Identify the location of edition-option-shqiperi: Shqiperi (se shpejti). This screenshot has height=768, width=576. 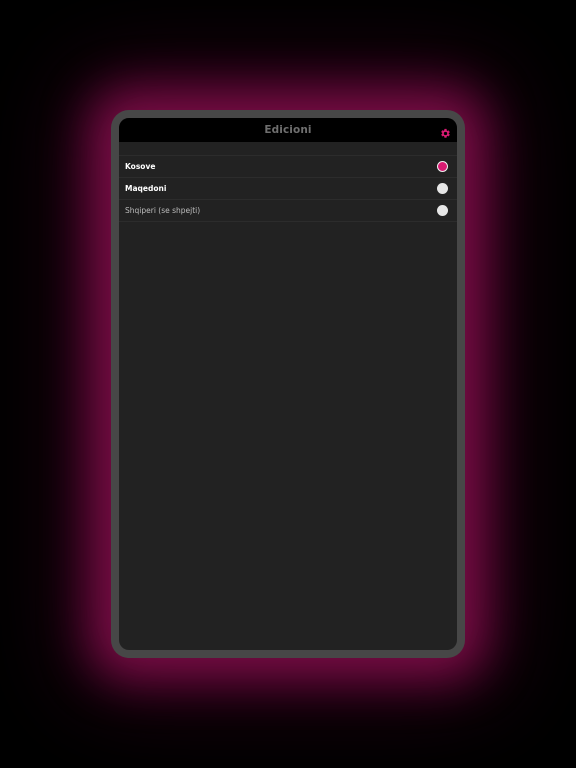
(288, 210).